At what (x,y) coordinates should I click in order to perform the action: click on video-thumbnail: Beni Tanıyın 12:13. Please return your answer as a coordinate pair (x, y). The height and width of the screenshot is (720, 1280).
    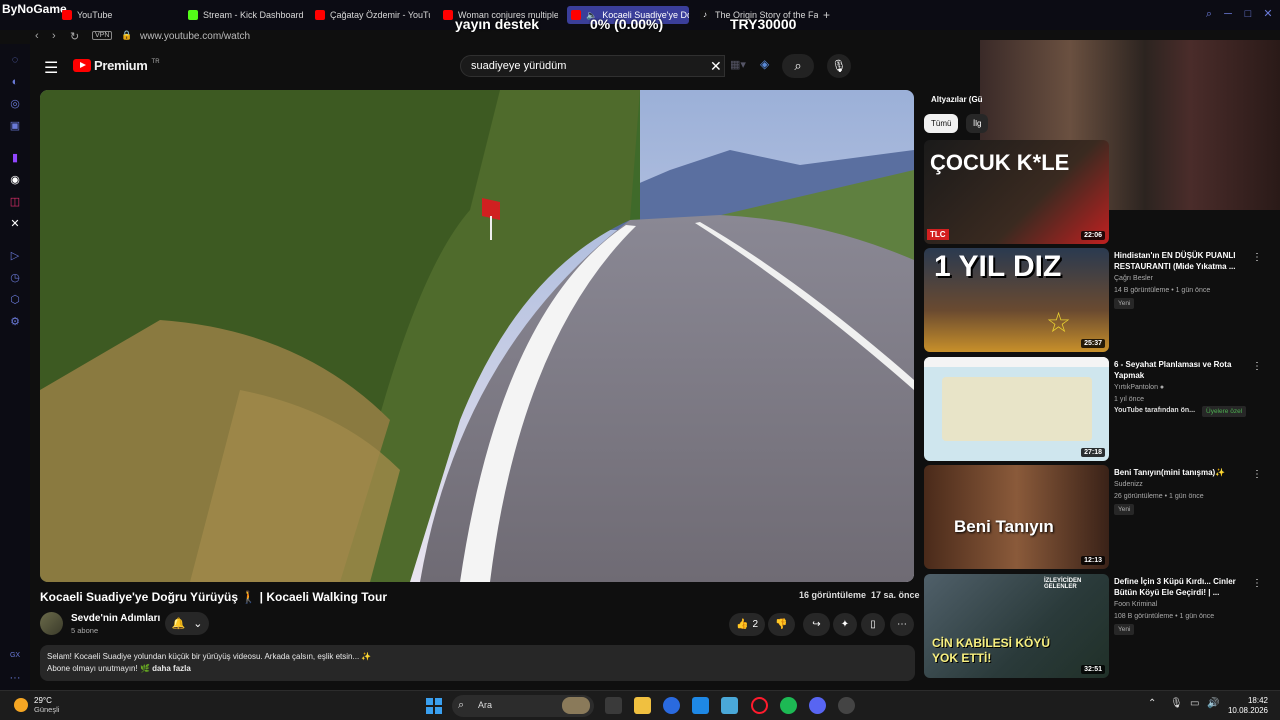
    Looking at the image, I should click on (1016, 517).